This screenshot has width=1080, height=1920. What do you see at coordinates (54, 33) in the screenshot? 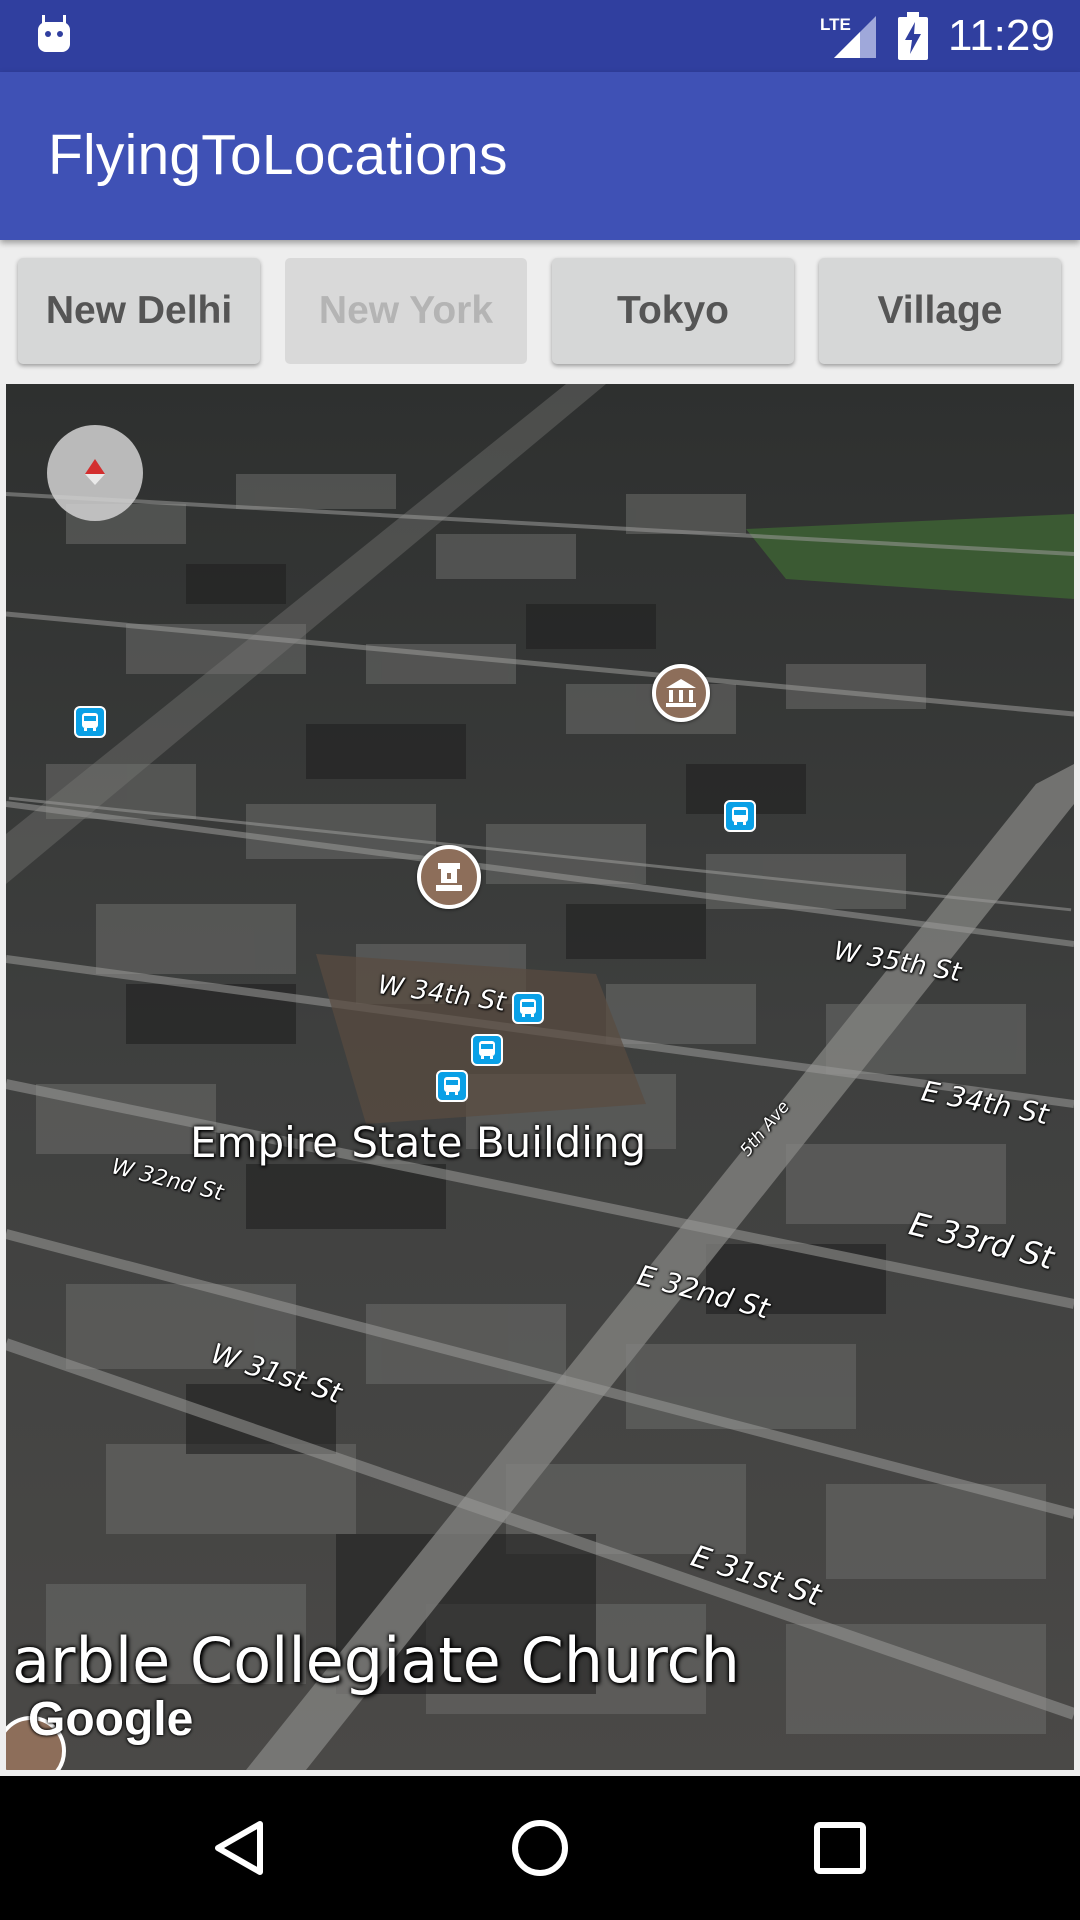
I see `android-robot-icon` at bounding box center [54, 33].